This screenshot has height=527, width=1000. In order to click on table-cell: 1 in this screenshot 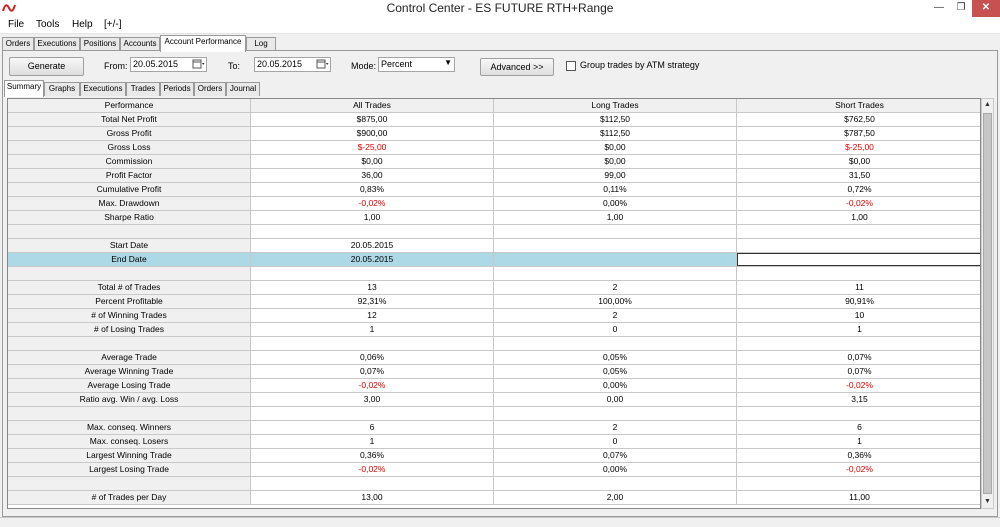, I will do `click(372, 441)`.